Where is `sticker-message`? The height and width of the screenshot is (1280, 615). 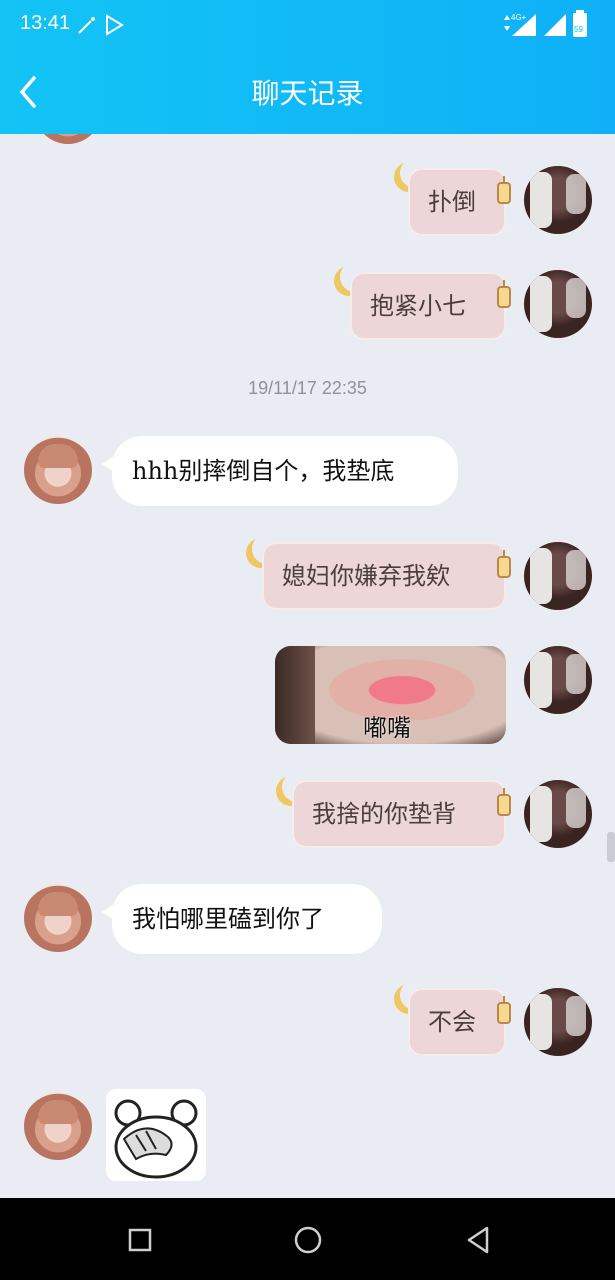 sticker-message is located at coordinates (156, 1135).